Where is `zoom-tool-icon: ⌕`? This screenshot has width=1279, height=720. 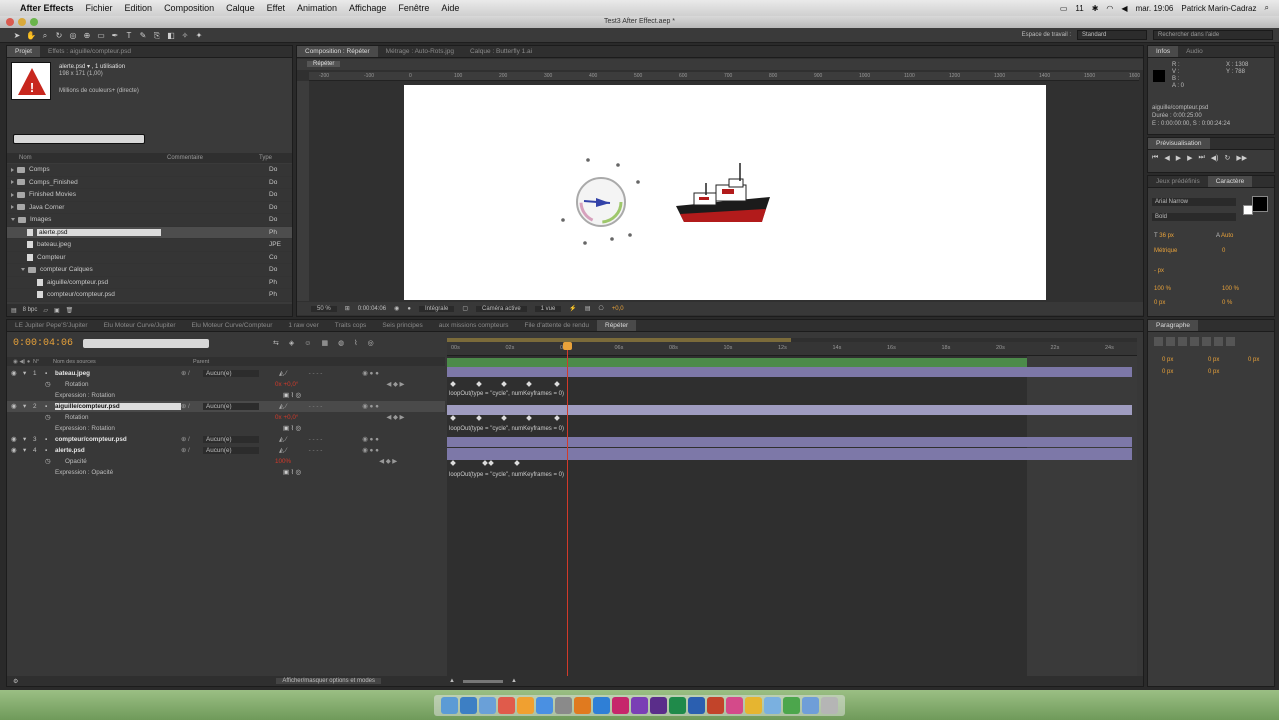 zoom-tool-icon: ⌕ is located at coordinates (45, 35).